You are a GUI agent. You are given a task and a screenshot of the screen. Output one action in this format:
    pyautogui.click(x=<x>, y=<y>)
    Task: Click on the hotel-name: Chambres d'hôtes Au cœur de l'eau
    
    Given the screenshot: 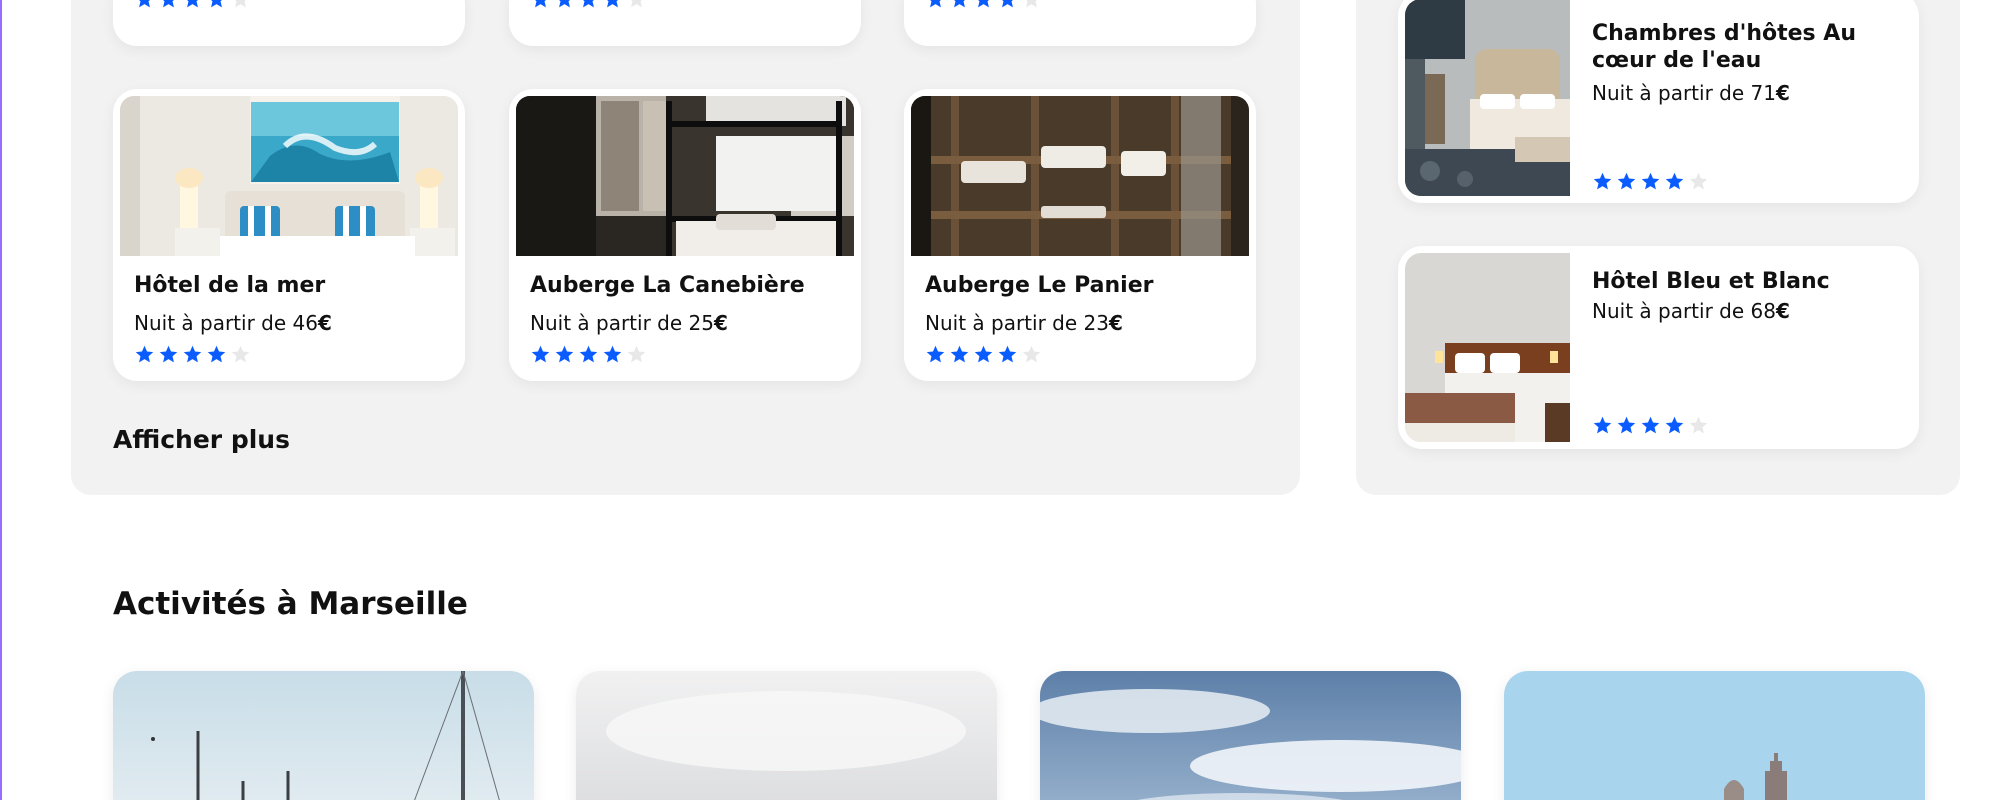 What is the action you would take?
    pyautogui.click(x=1724, y=47)
    